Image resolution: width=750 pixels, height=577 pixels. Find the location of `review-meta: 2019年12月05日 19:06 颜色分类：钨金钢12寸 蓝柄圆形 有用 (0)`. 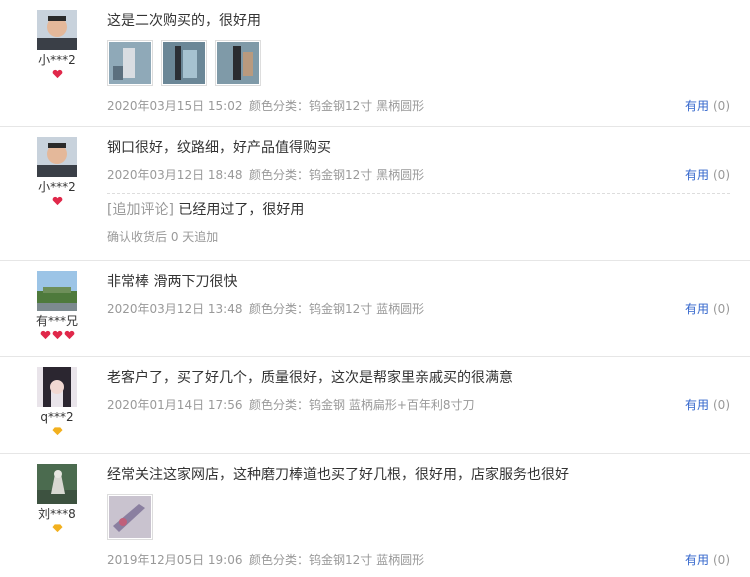

review-meta: 2019年12月05日 19:06 颜色分类：钨金钢12寸 蓝柄圆形 有用 (0) is located at coordinates (418, 560).